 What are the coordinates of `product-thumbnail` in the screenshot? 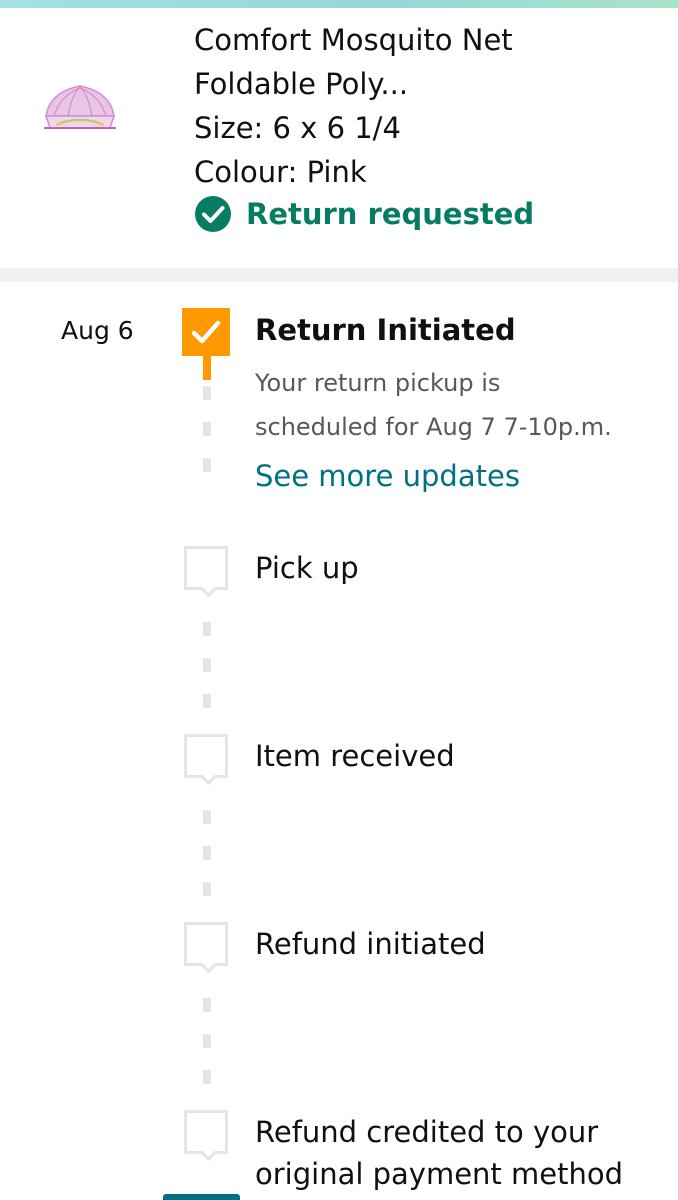 It's located at (80, 108).